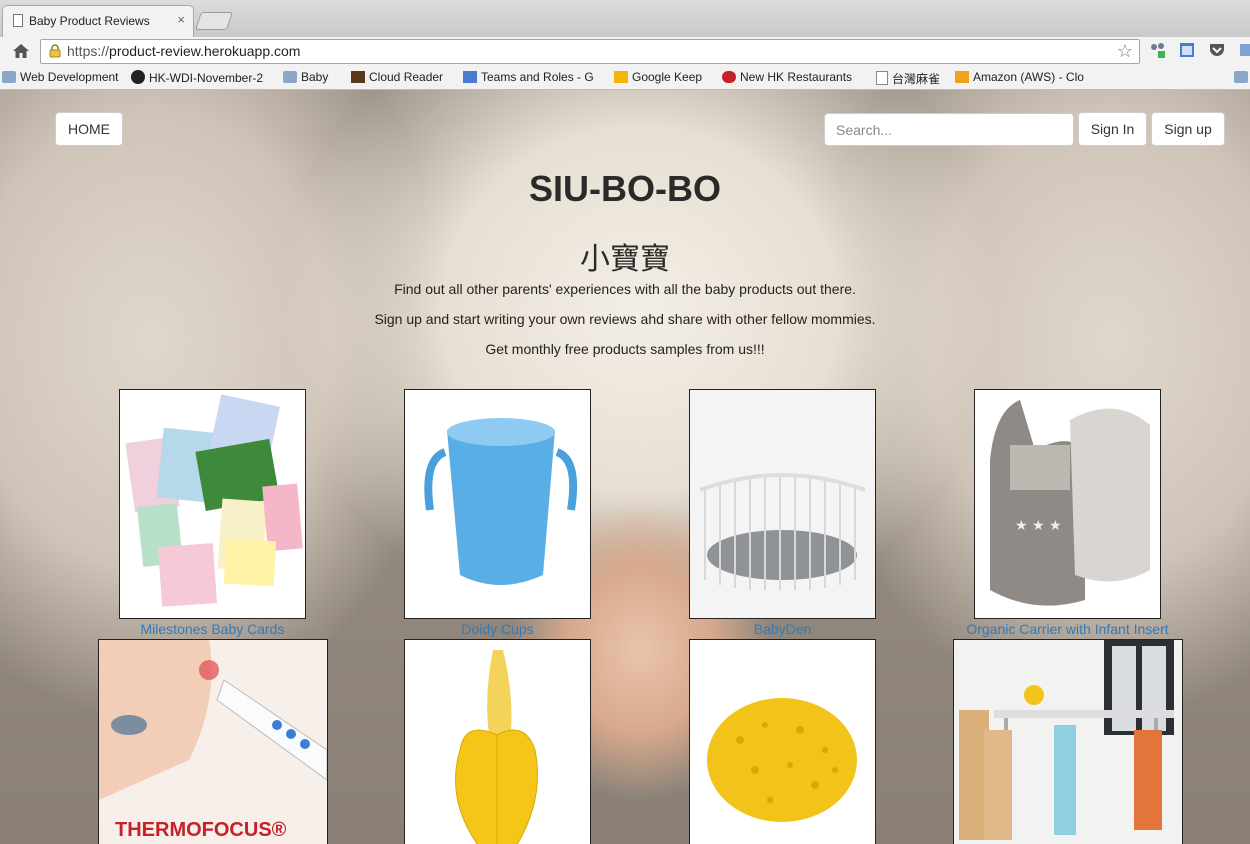  Describe the element at coordinates (962, 77) in the screenshot. I see `aws-icon` at that location.